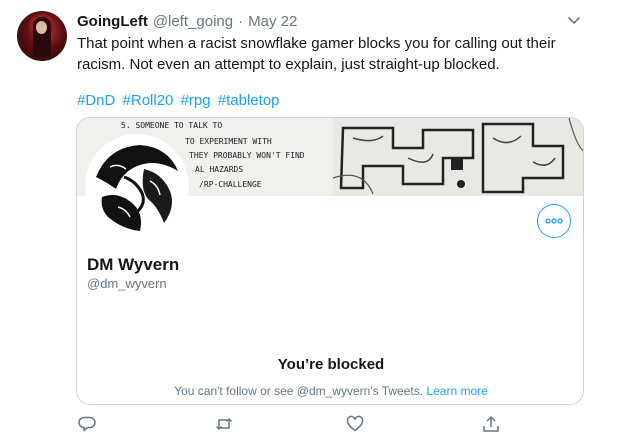 This screenshot has width=618, height=441. What do you see at coordinates (249, 100) in the screenshot?
I see `hashtag-tabletop: #tabletop` at bounding box center [249, 100].